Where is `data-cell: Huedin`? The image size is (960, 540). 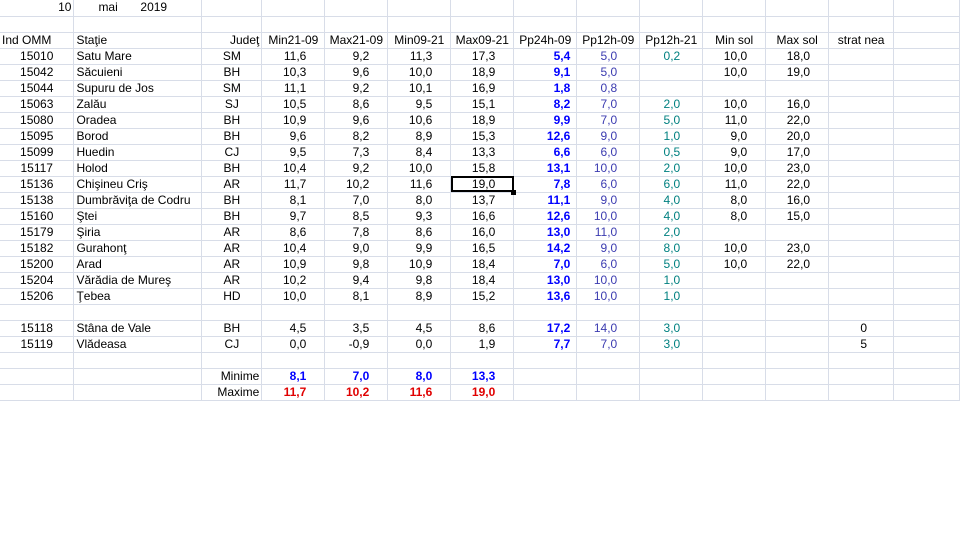 data-cell: Huedin is located at coordinates (138, 152).